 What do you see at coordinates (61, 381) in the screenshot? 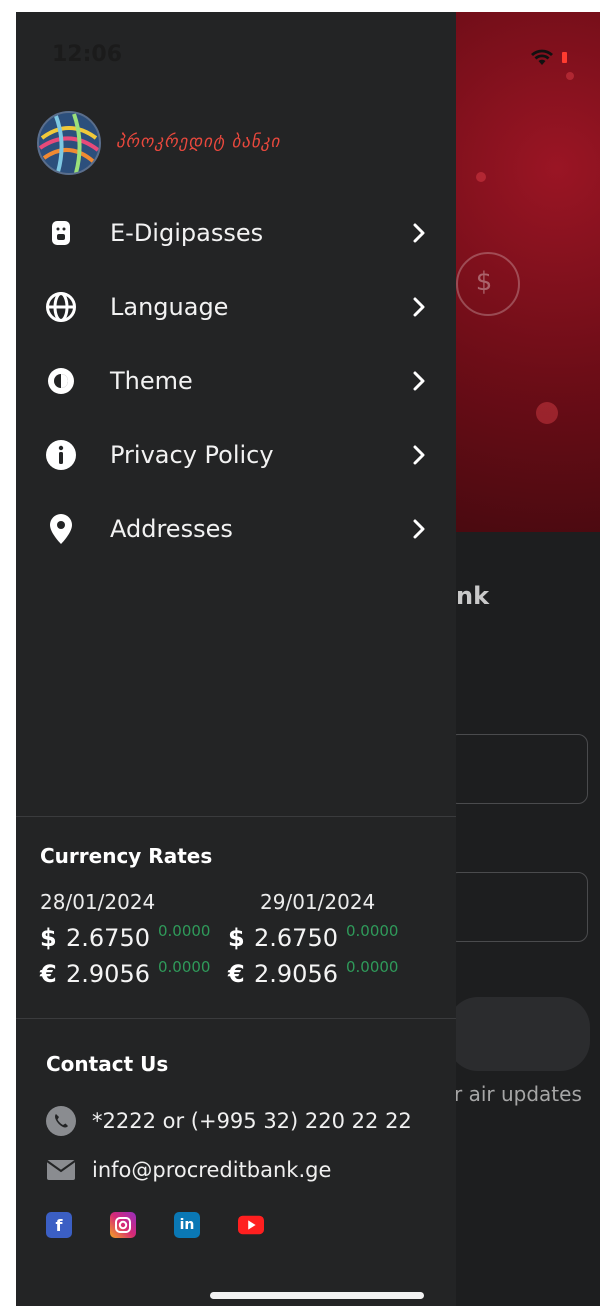
I see `theme-contrast-icon` at bounding box center [61, 381].